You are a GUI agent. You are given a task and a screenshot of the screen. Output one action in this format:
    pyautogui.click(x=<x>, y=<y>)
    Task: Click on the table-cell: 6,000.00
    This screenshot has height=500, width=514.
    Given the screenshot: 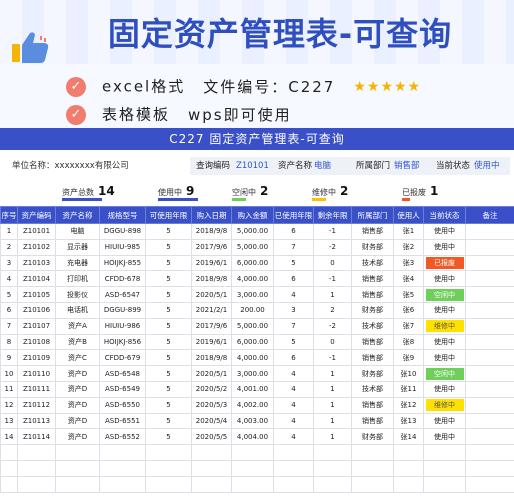 What is the action you would take?
    pyautogui.click(x=252, y=263)
    